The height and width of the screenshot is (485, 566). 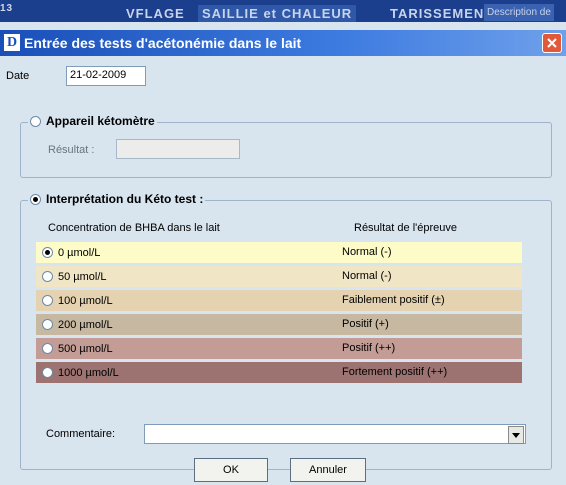 I want to click on result-text: Faiblement positif (±), so click(x=393, y=300).